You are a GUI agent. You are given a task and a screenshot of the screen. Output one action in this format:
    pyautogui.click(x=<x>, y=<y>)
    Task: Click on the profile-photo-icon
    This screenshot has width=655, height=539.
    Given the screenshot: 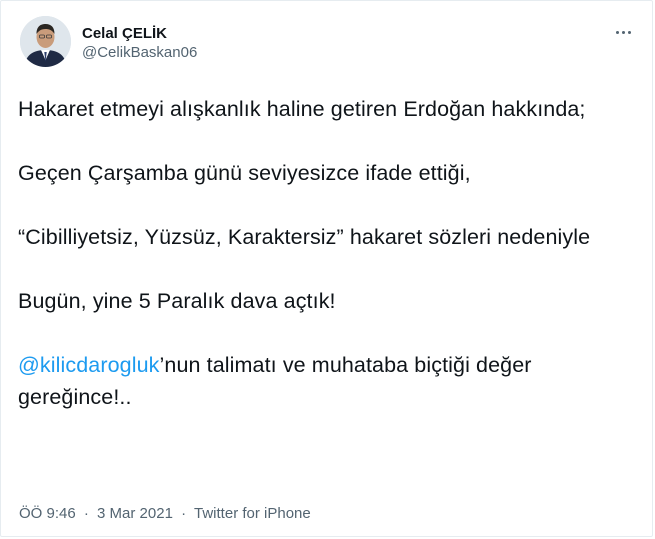 What is the action you would take?
    pyautogui.click(x=45, y=41)
    